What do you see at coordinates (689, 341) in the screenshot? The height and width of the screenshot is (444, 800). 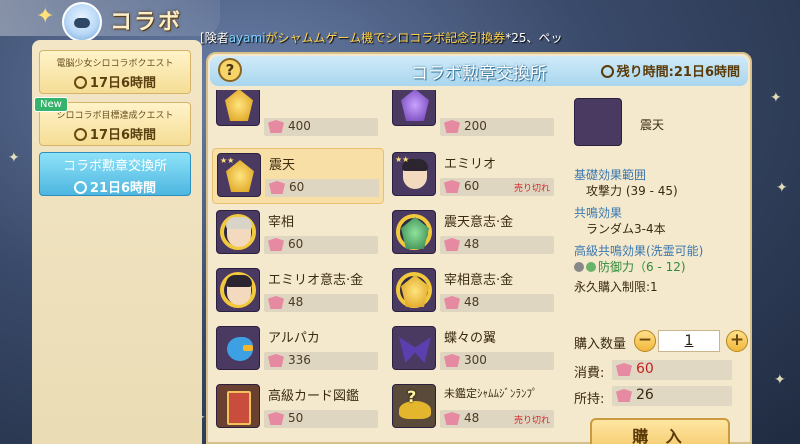 I see `quantity-input: 1` at bounding box center [689, 341].